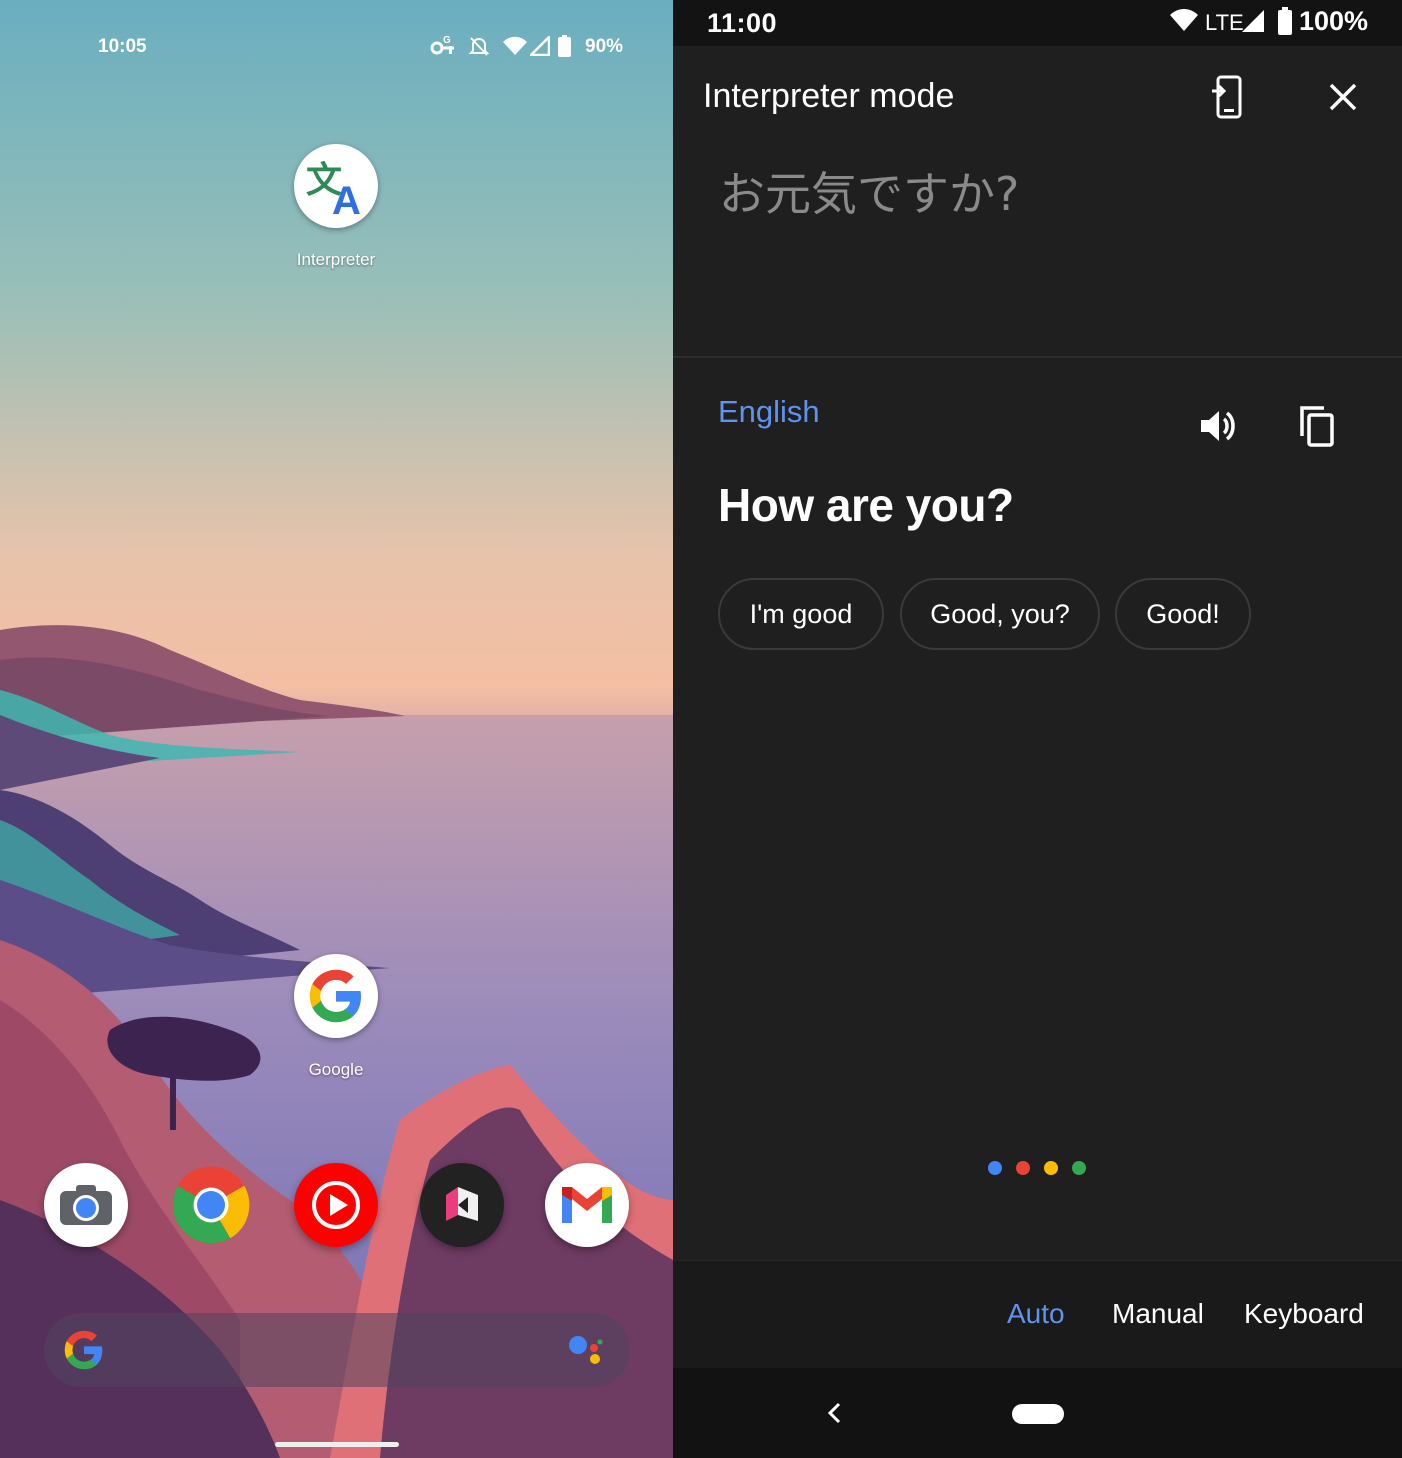  I want to click on page-title: Interpreter mode, so click(829, 96).